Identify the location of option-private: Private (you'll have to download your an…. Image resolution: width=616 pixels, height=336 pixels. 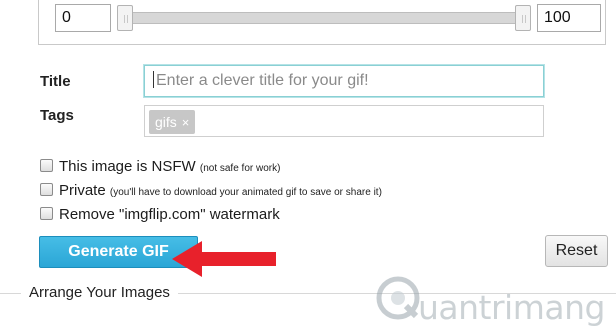
(211, 190).